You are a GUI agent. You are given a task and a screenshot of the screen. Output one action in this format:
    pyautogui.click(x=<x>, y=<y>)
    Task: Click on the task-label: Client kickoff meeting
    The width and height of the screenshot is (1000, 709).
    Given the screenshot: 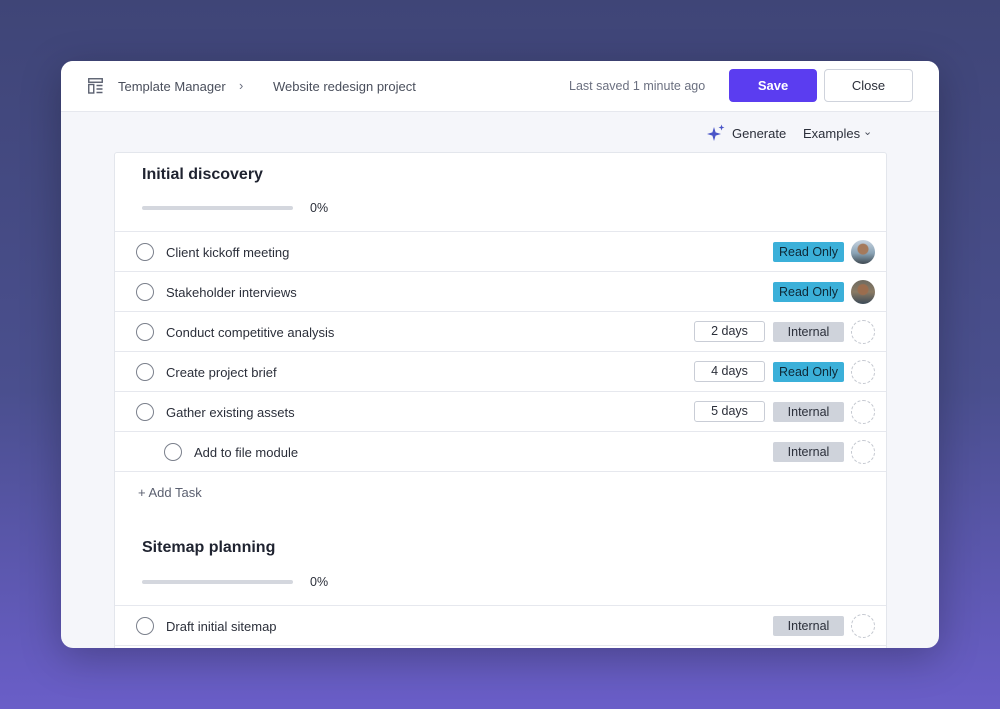 What is the action you would take?
    pyautogui.click(x=227, y=252)
    